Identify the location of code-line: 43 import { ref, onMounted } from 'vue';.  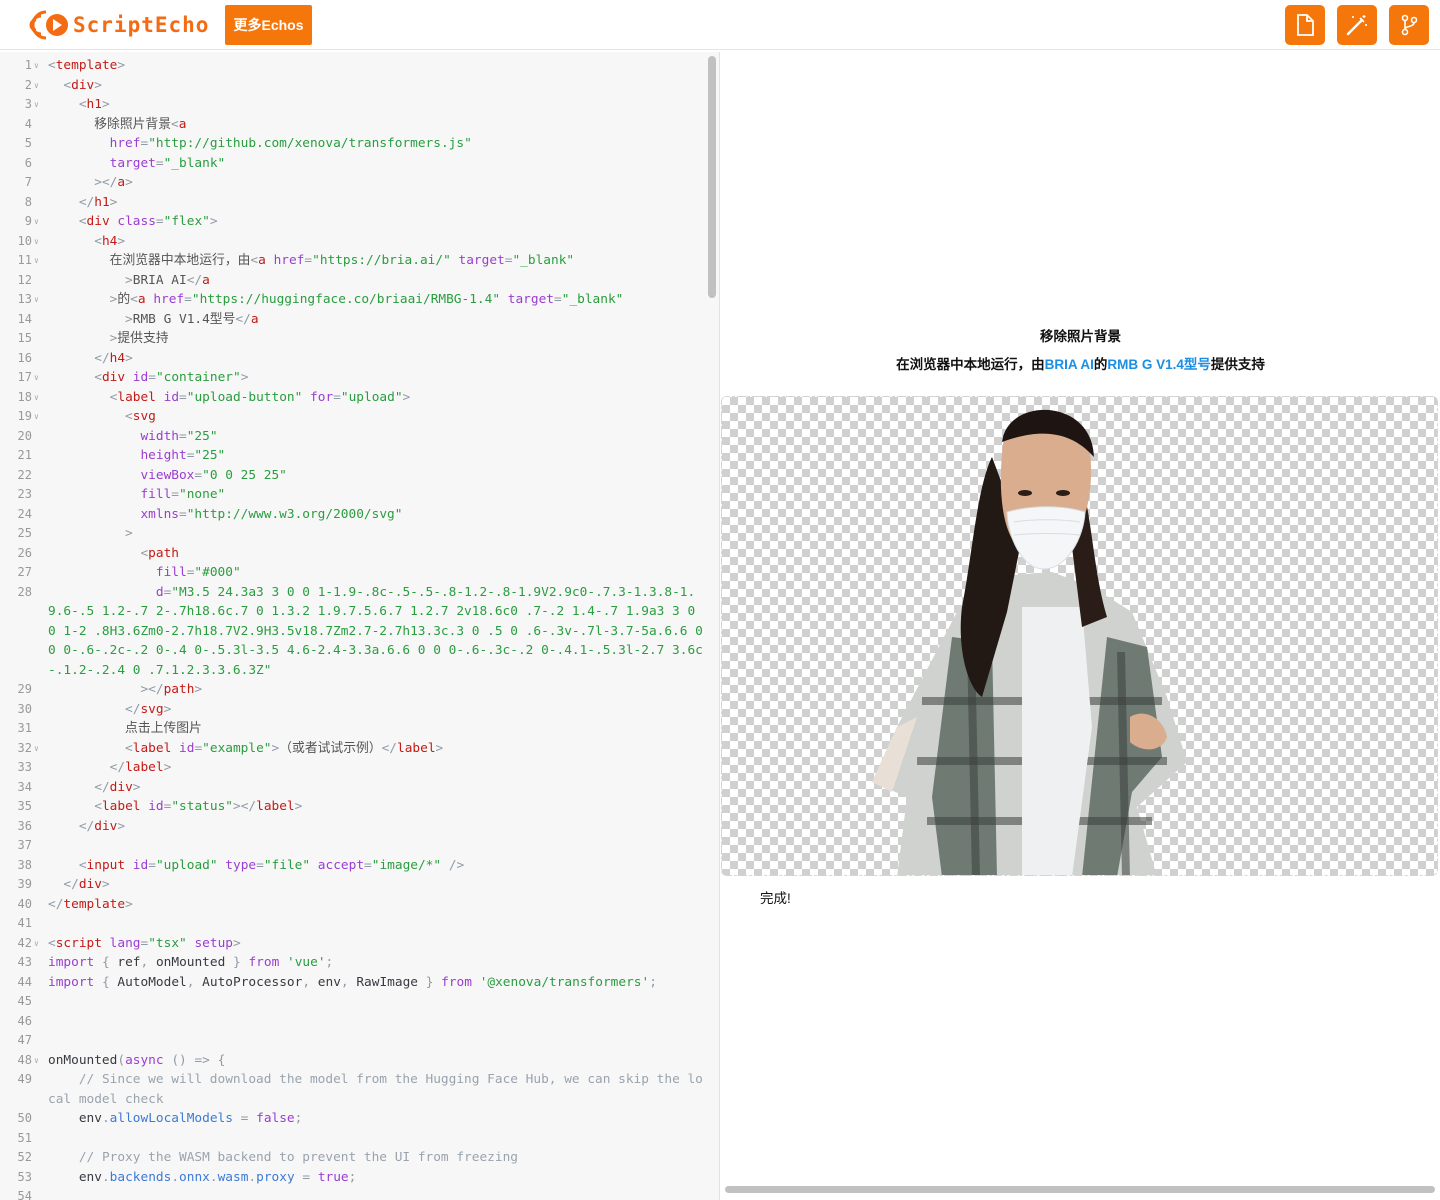
(361, 963).